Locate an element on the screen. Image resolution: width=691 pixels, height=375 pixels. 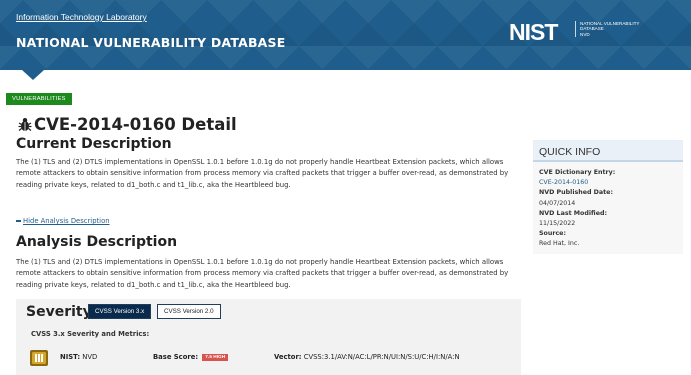
base-score-key: Base Score: is located at coordinates (176, 357).